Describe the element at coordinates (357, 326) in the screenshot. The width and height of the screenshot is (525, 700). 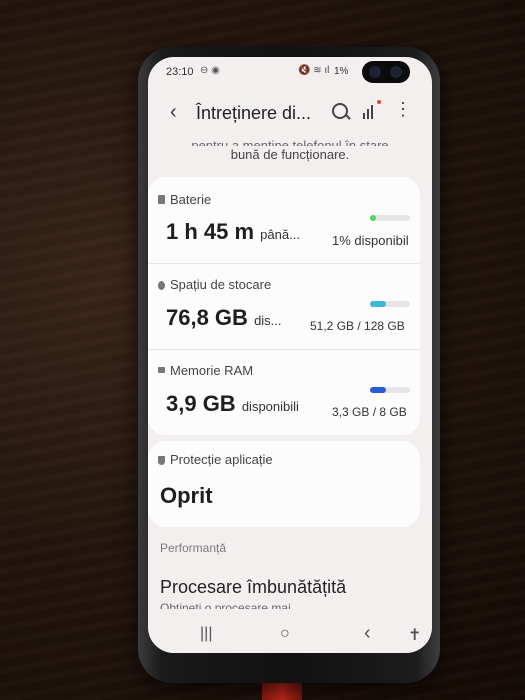
I see `storage-detail: 51,2 GB / 128 GB` at that location.